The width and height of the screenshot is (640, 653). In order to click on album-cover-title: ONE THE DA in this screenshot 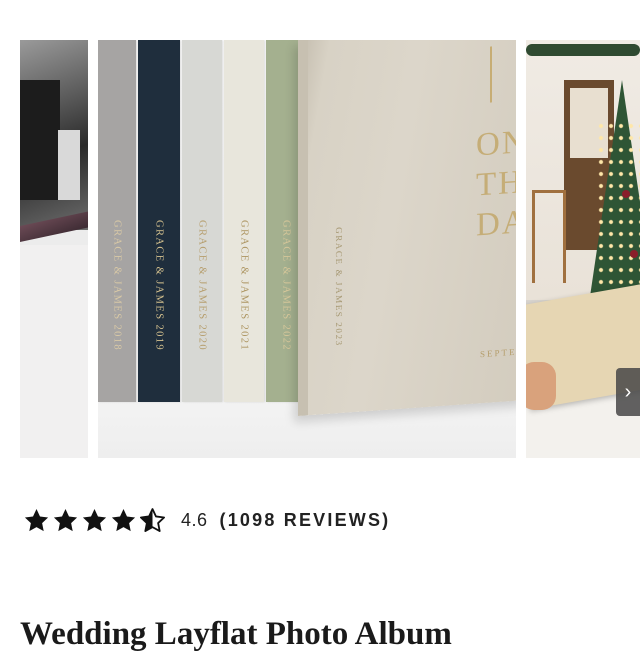, I will do `click(496, 183)`.